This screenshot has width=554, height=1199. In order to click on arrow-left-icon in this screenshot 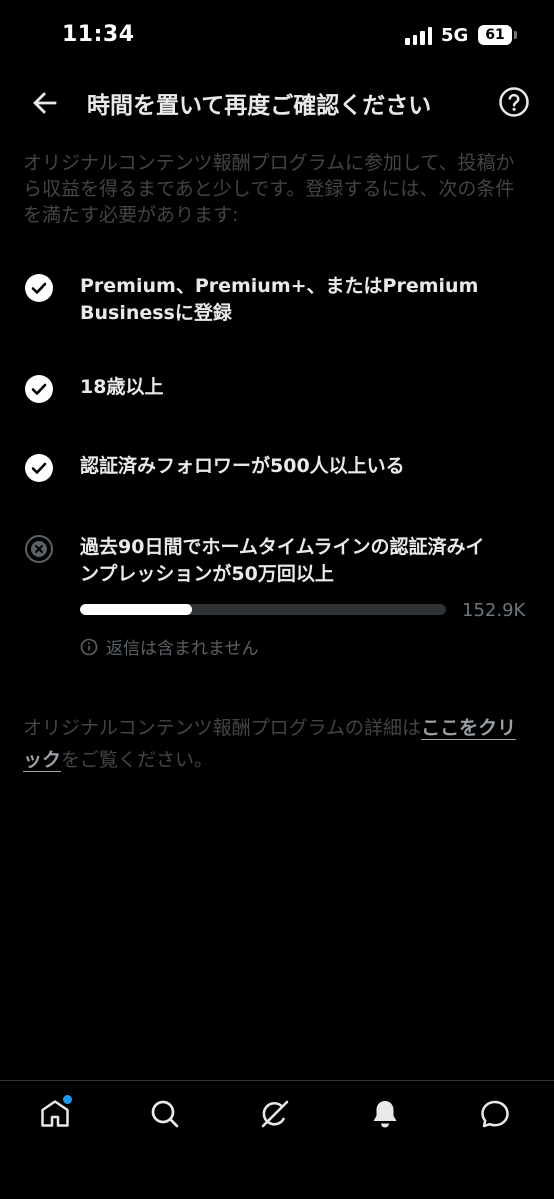, I will do `click(45, 103)`.